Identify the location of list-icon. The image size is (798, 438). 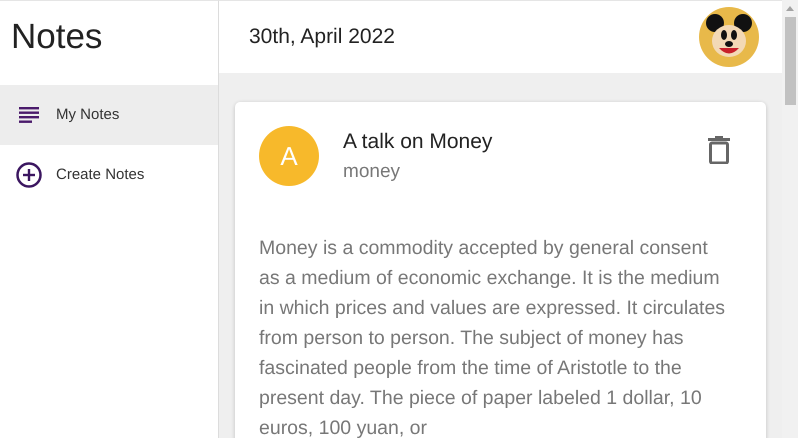
(29, 115).